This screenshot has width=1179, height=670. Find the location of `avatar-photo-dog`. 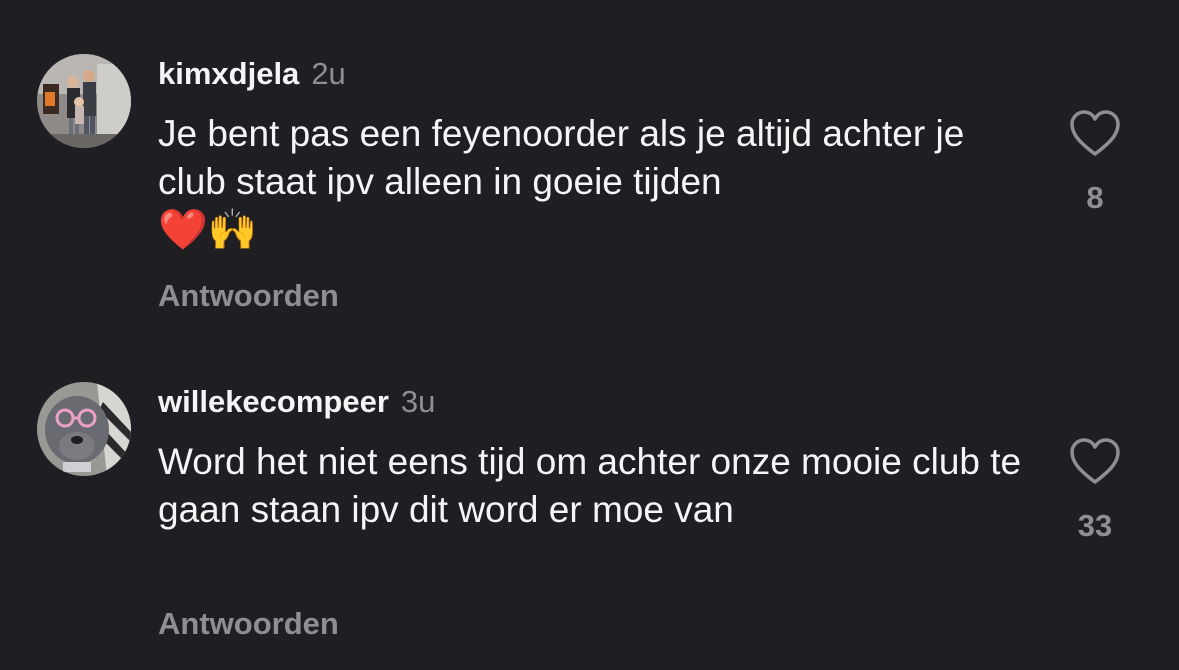

avatar-photo-dog is located at coordinates (84, 429).